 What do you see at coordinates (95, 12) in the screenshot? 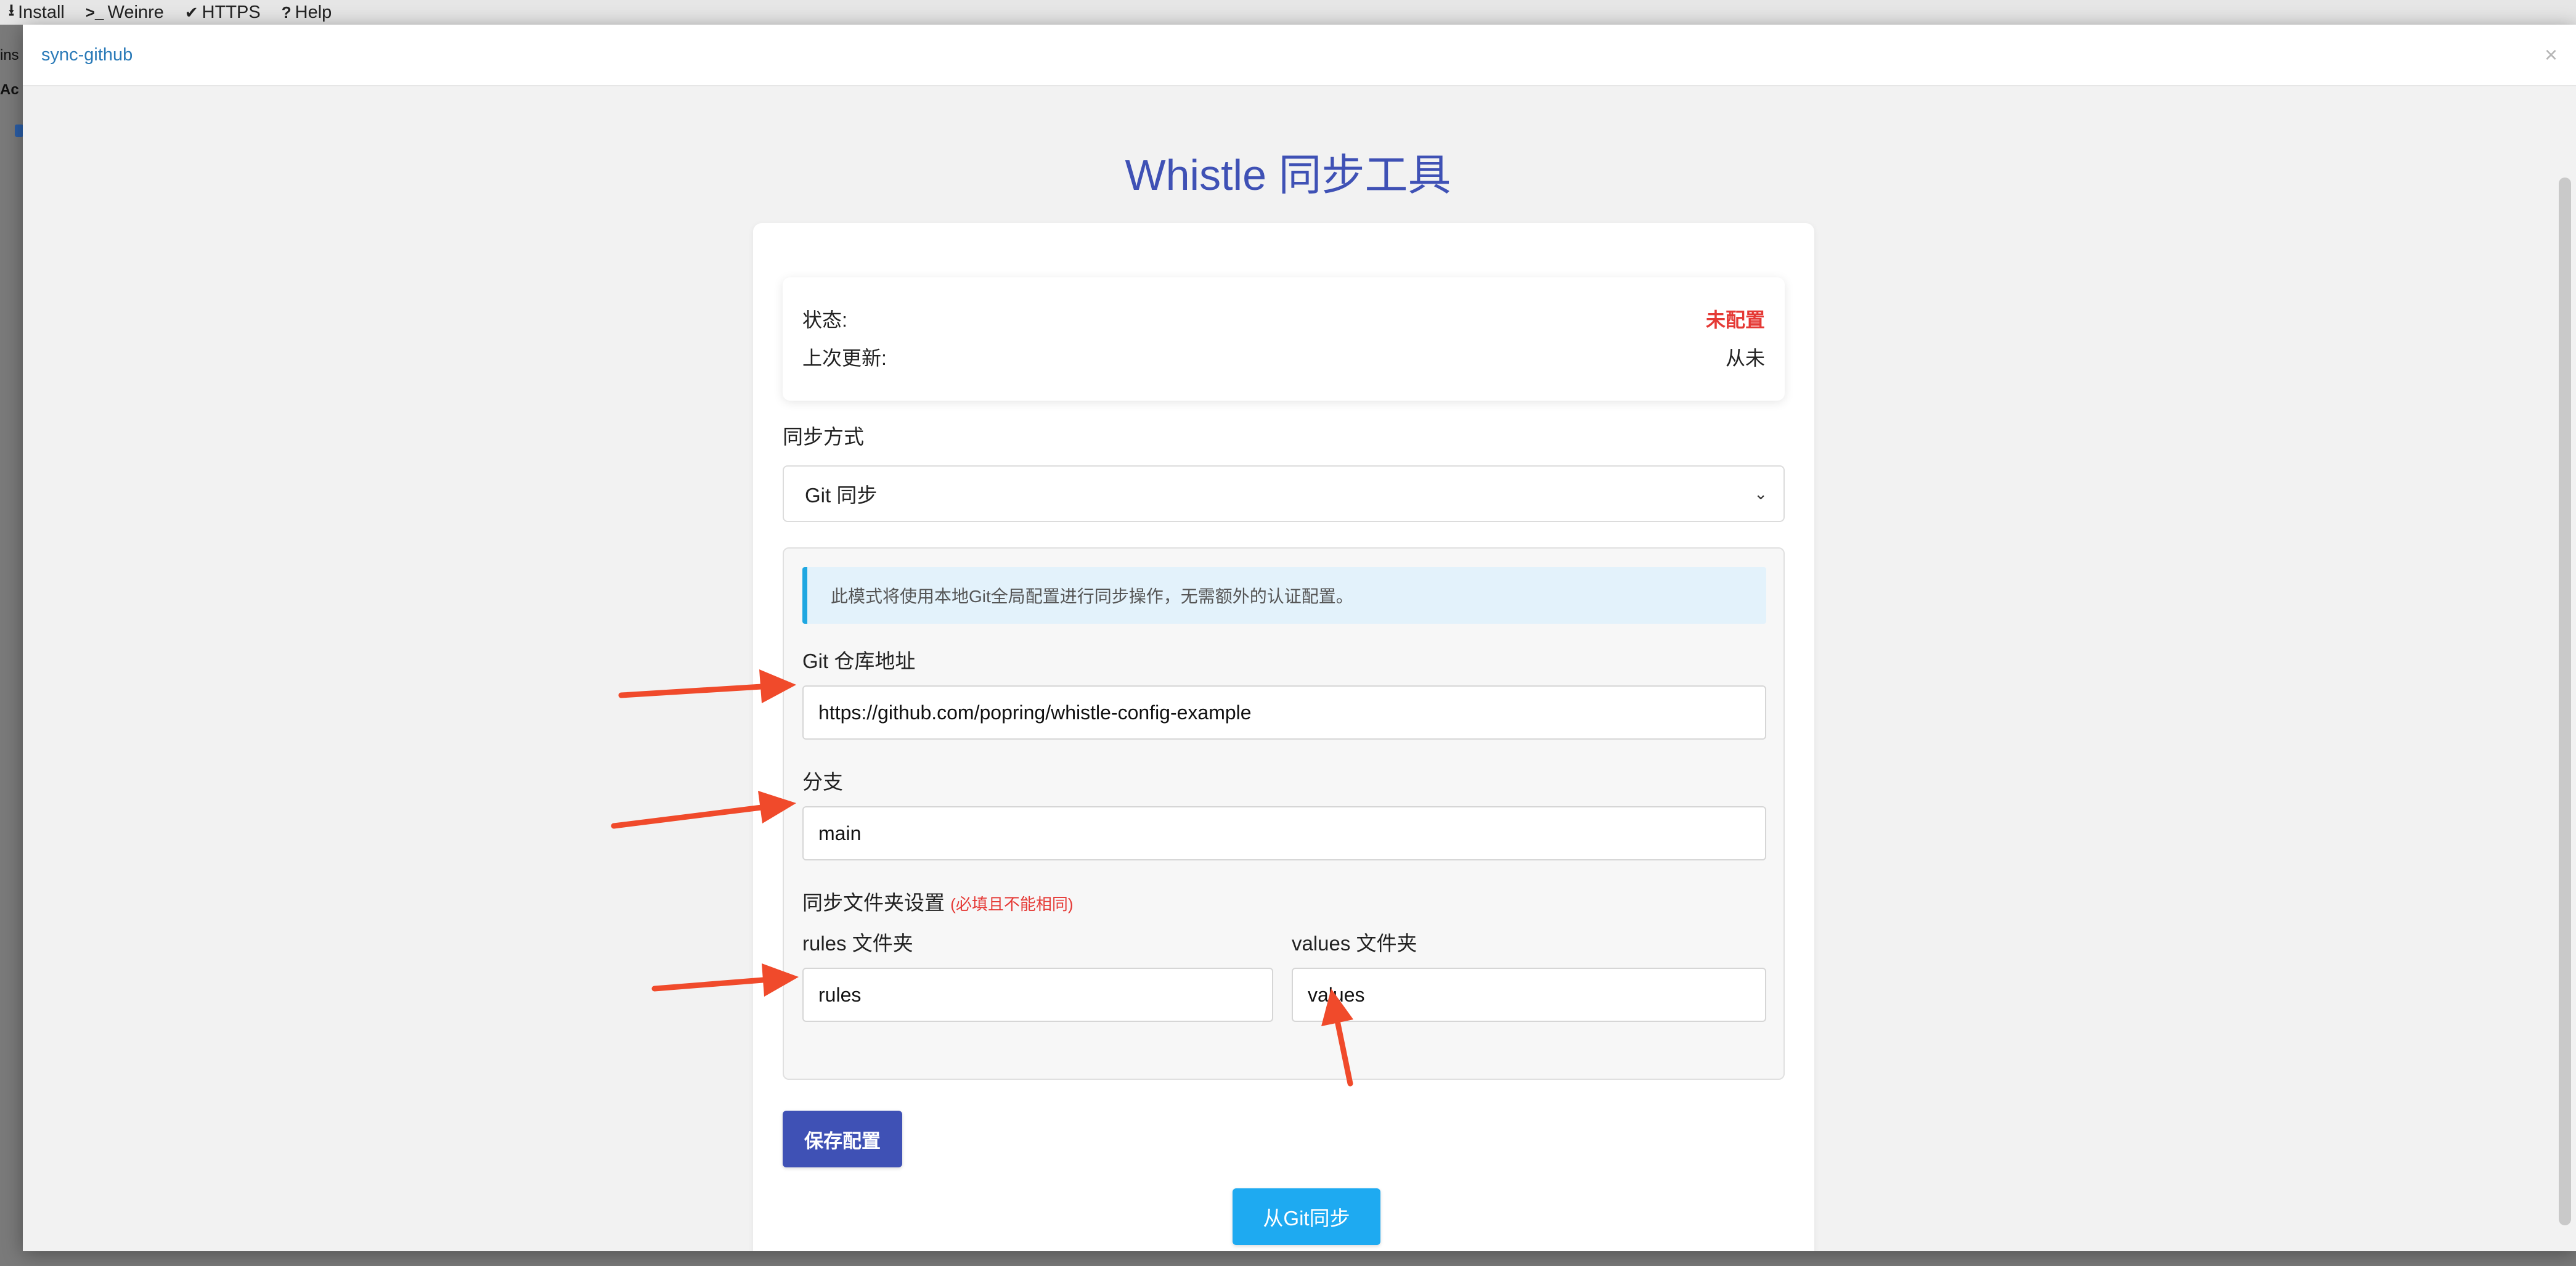
I see `terminal-icon: >_` at bounding box center [95, 12].